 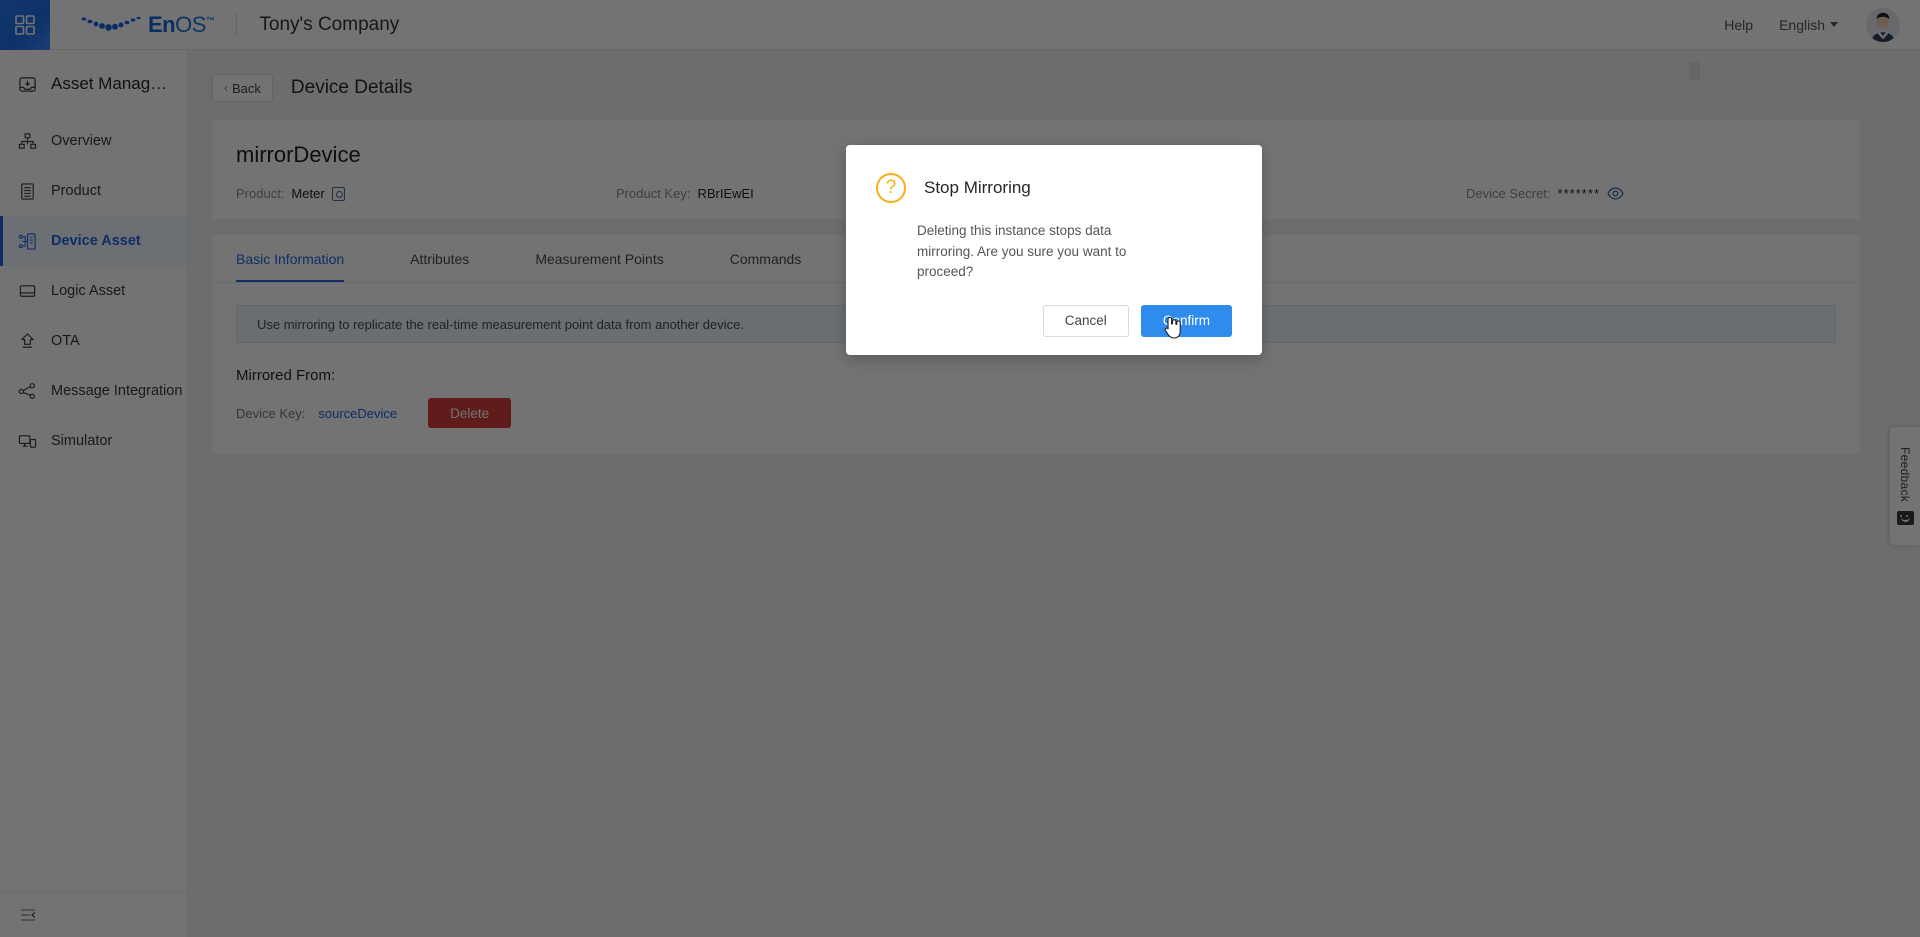 I want to click on question-mark-icon: ?, so click(x=891, y=188).